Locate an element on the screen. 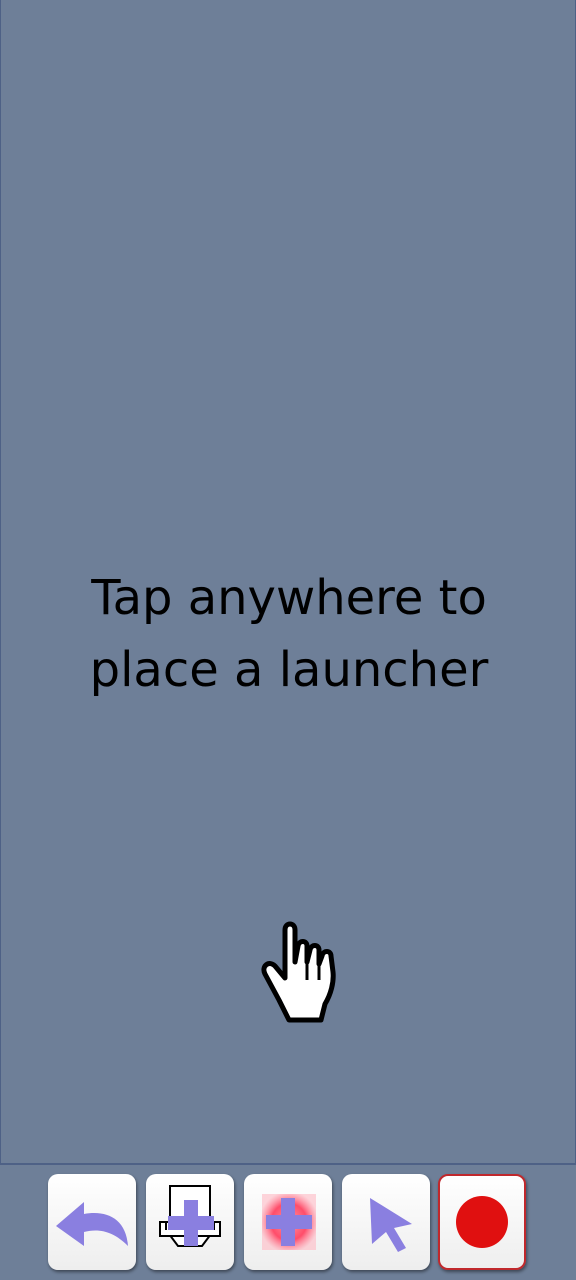 This screenshot has width=576, height=1280. hint-line-2: place a launcher is located at coordinates (289, 670).